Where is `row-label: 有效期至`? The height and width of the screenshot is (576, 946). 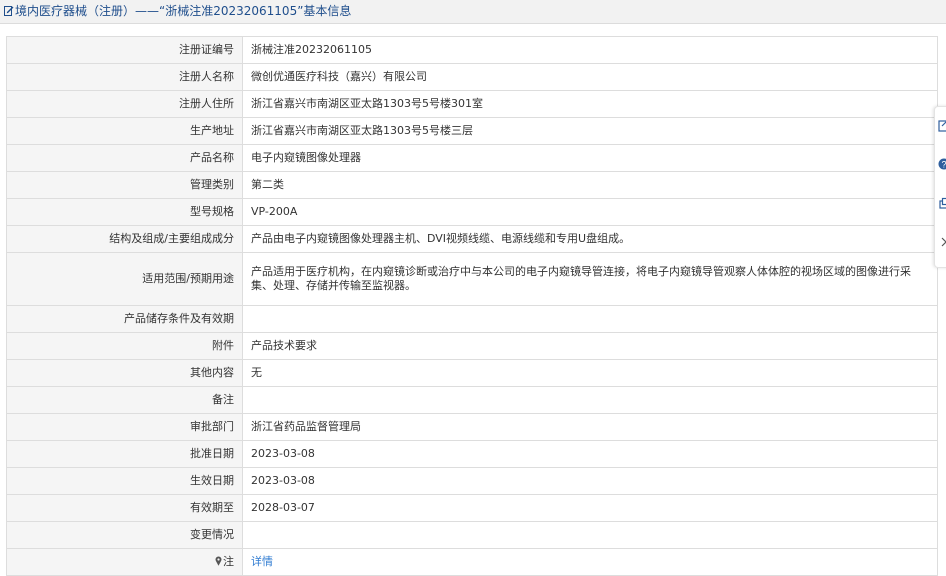 row-label: 有效期至 is located at coordinates (125, 508).